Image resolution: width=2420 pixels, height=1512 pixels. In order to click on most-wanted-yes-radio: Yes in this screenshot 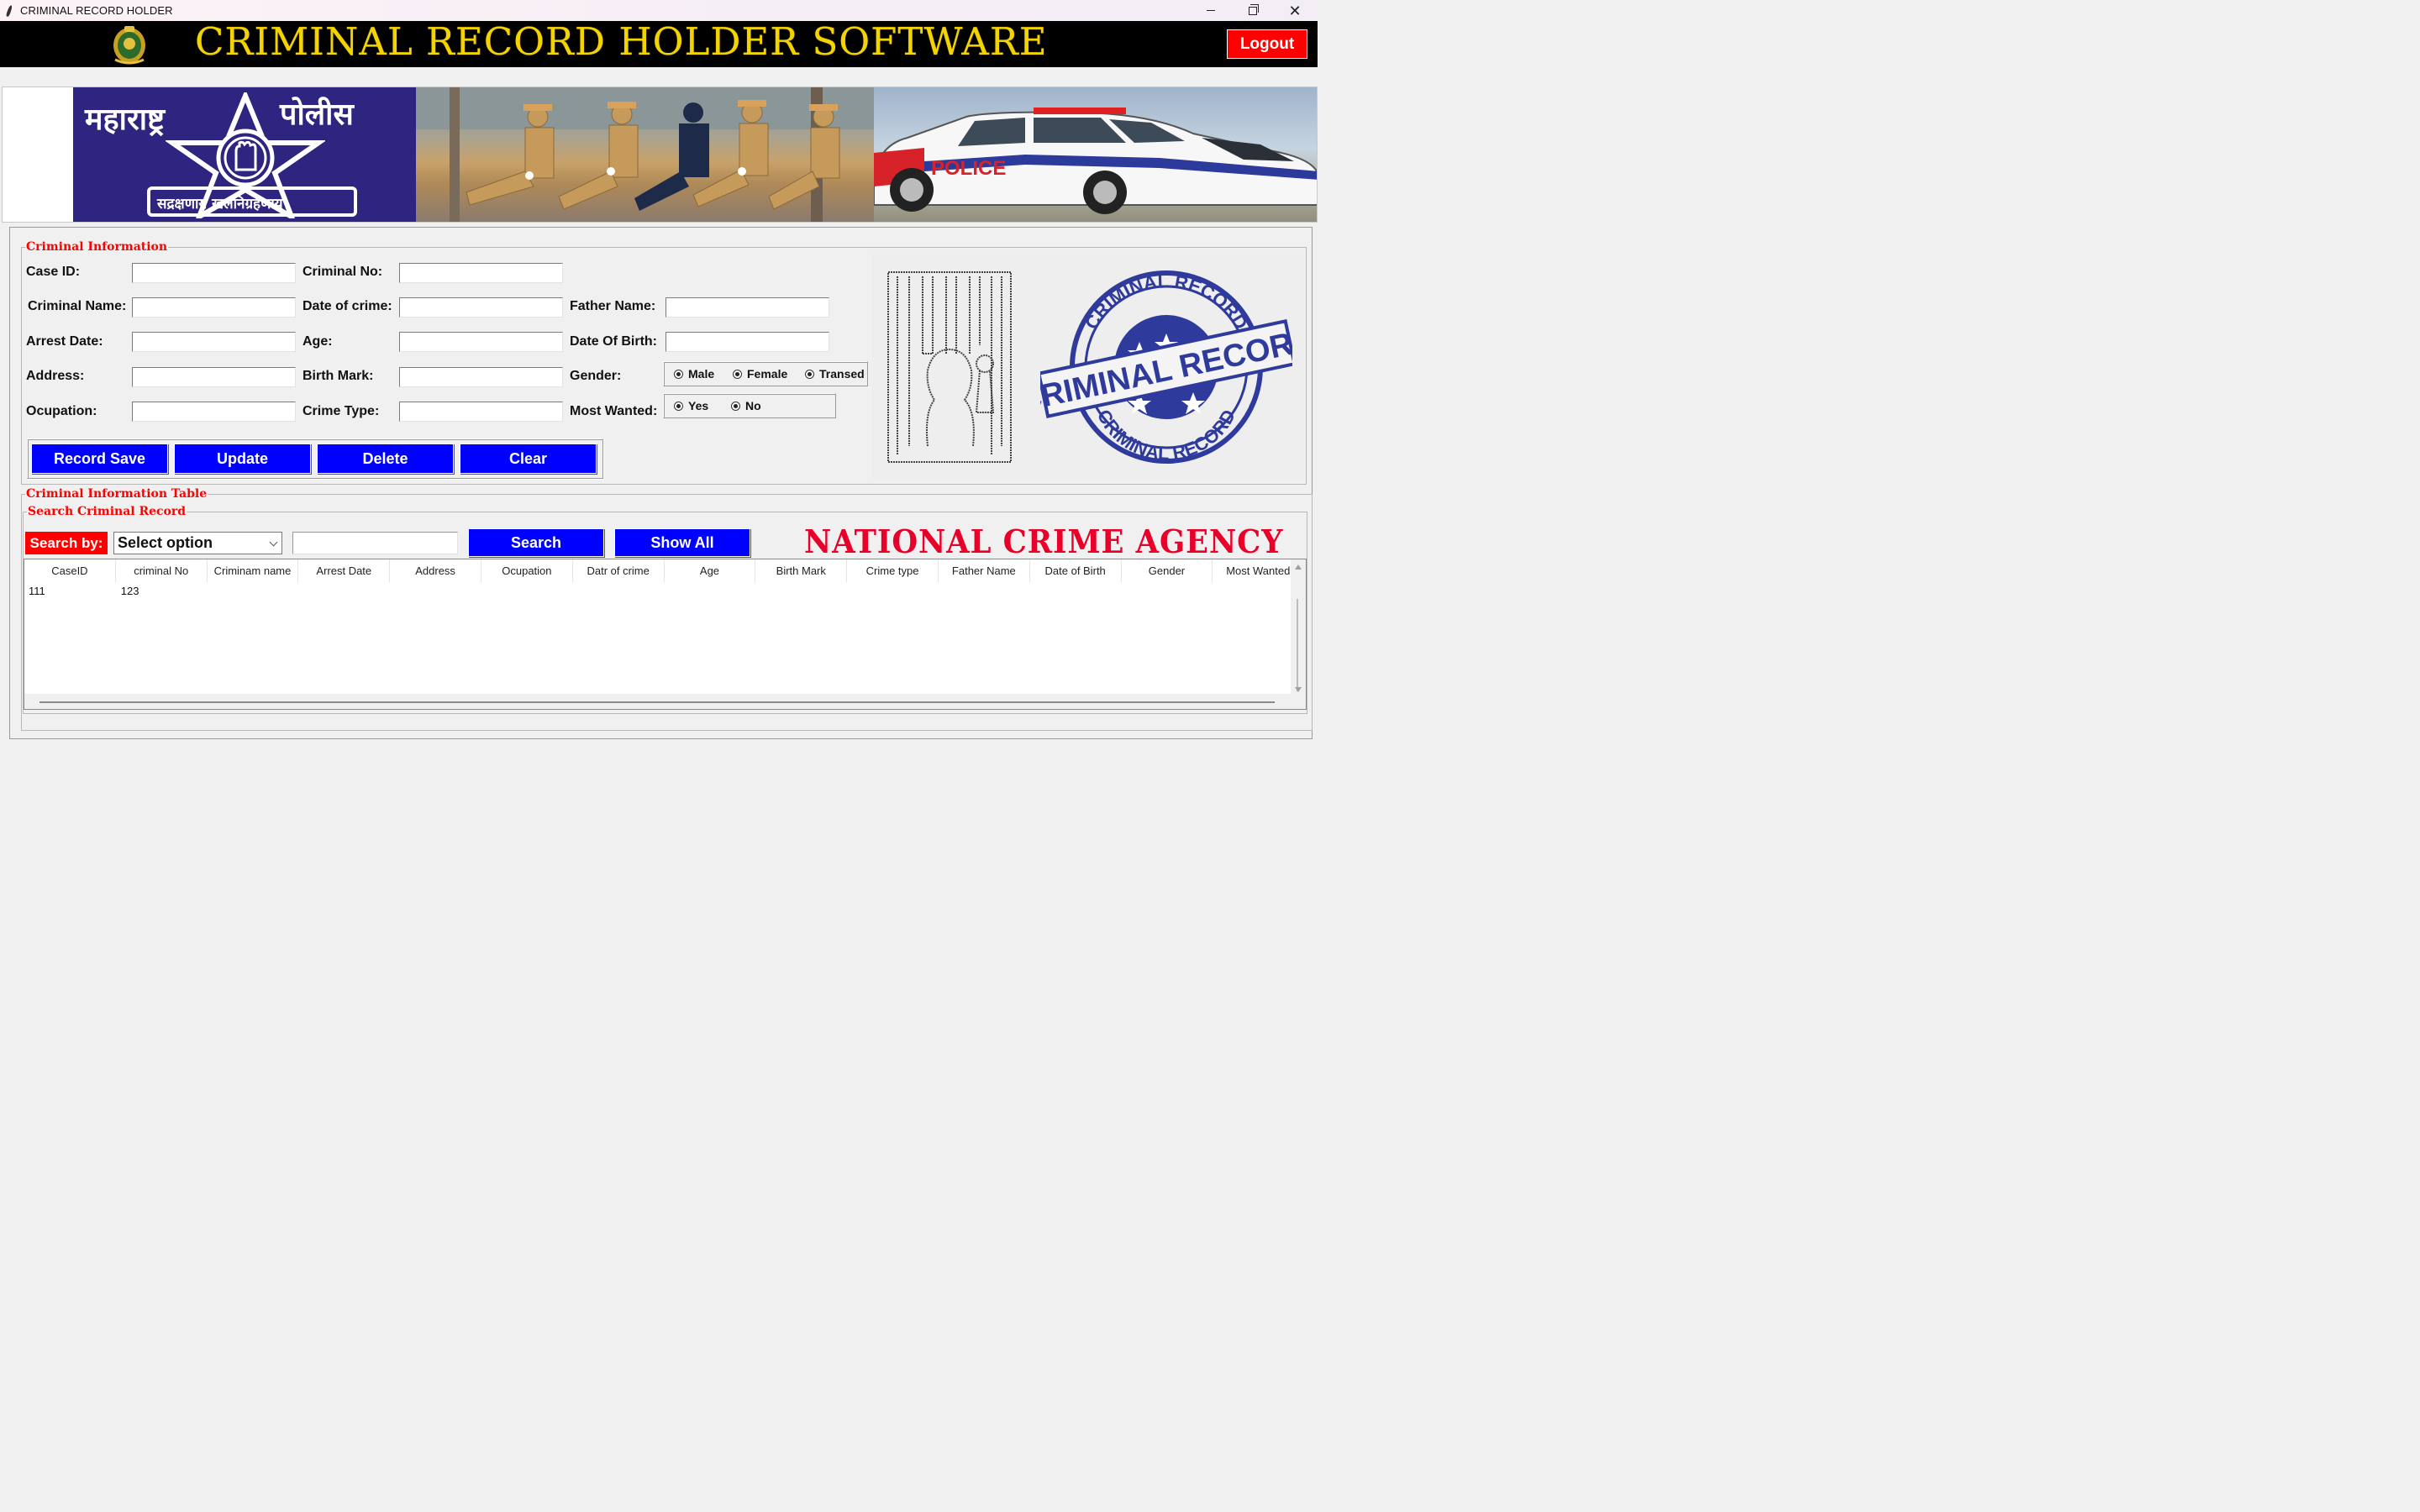, I will do `click(691, 405)`.